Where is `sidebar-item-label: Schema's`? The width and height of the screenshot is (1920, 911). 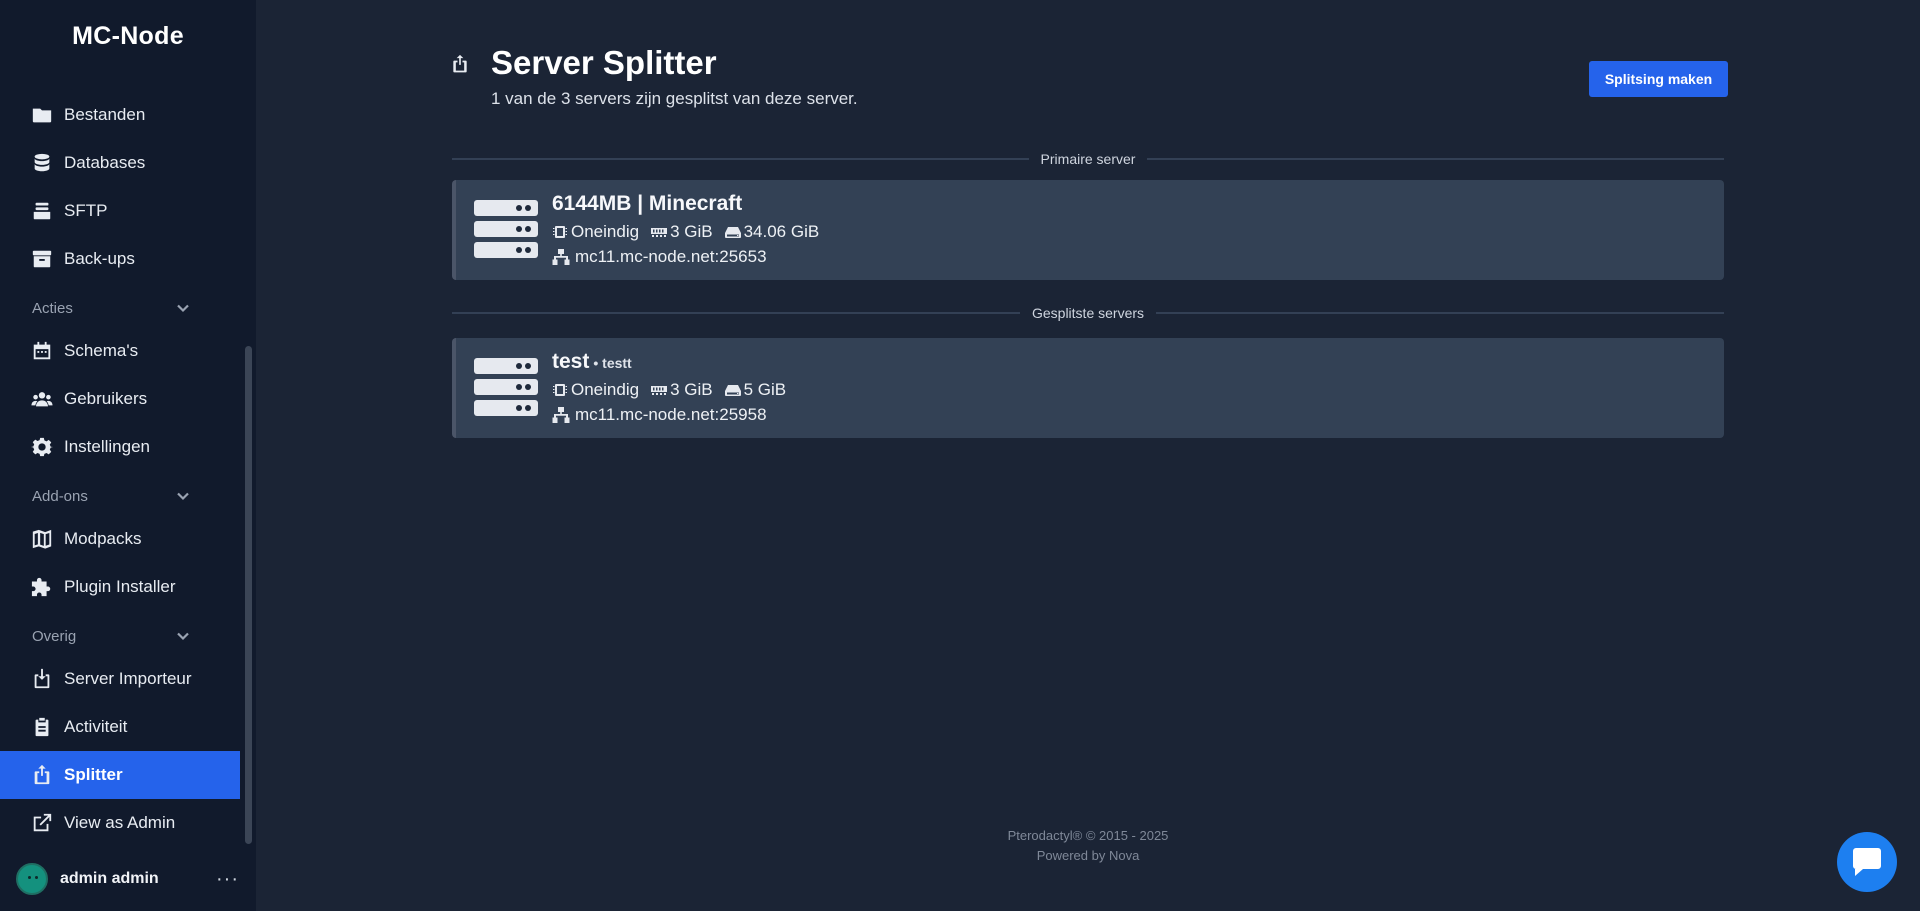 sidebar-item-label: Schema's is located at coordinates (101, 350).